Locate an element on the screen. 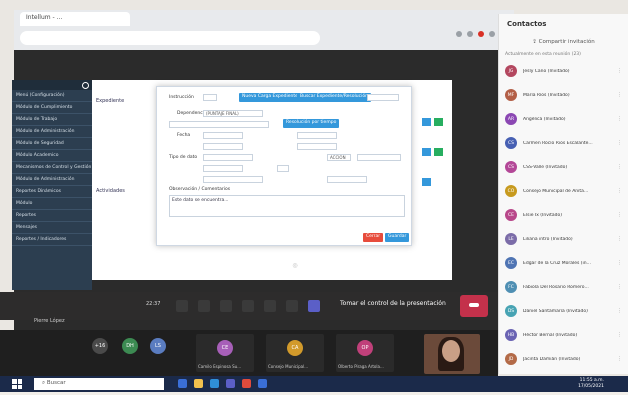 The width and height of the screenshot is (628, 395). contact-item: JG Jesly Cano (Invitado) ⋮ is located at coordinates (563, 71).